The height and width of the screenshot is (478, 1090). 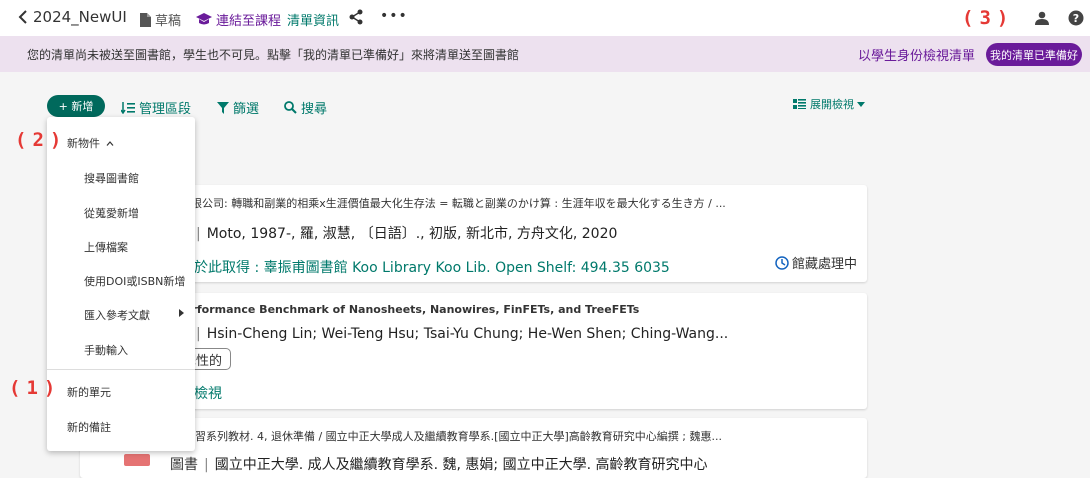 What do you see at coordinates (246, 109) in the screenshot?
I see `filter-label: 篩選` at bounding box center [246, 109].